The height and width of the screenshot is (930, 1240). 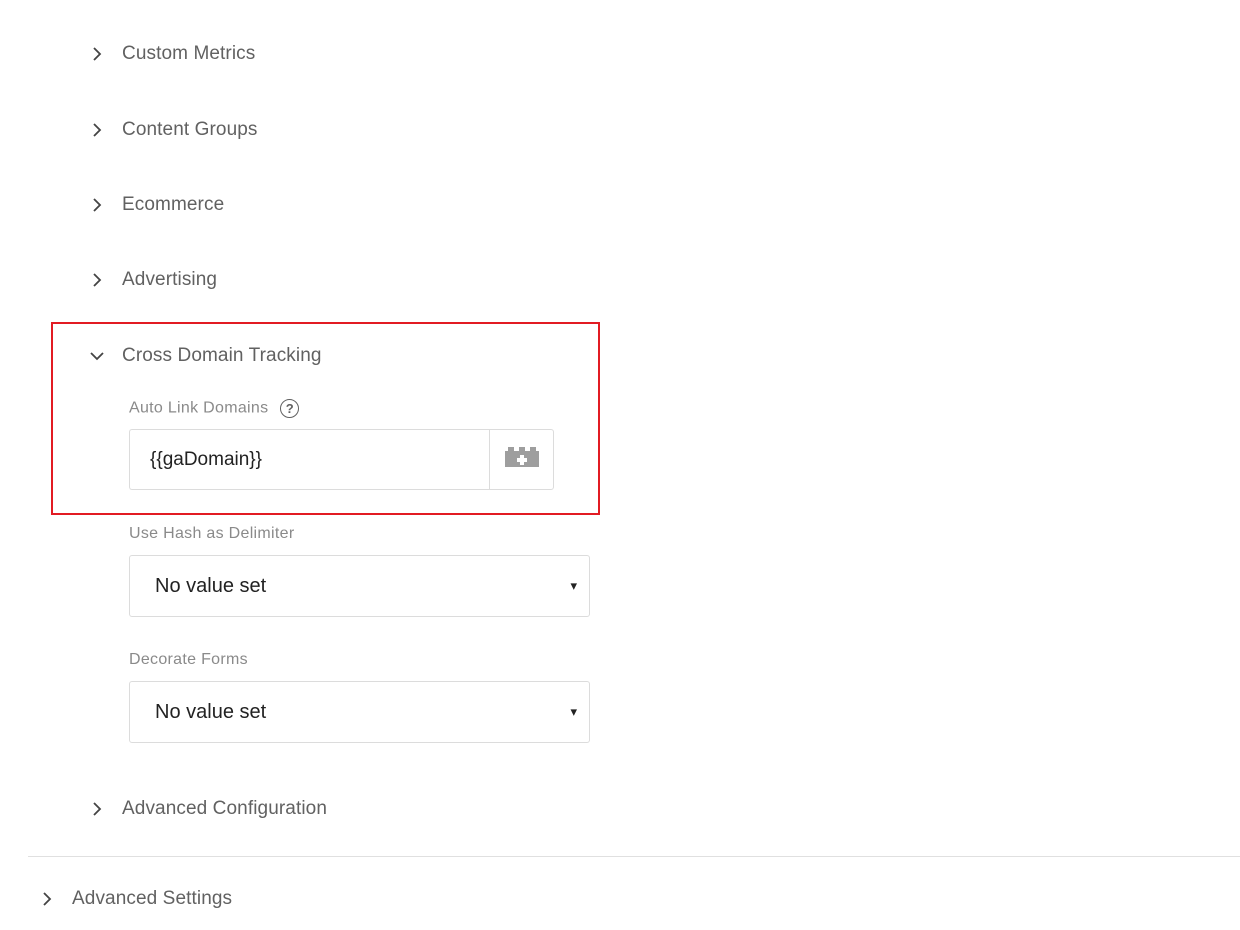 I want to click on variable-picker-icon, so click(x=522, y=459).